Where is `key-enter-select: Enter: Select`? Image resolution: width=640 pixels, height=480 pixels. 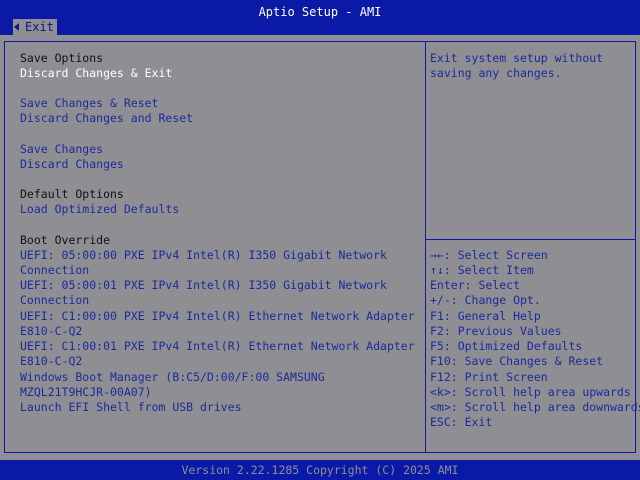
key-enter-select: Enter: Select is located at coordinates (475, 285).